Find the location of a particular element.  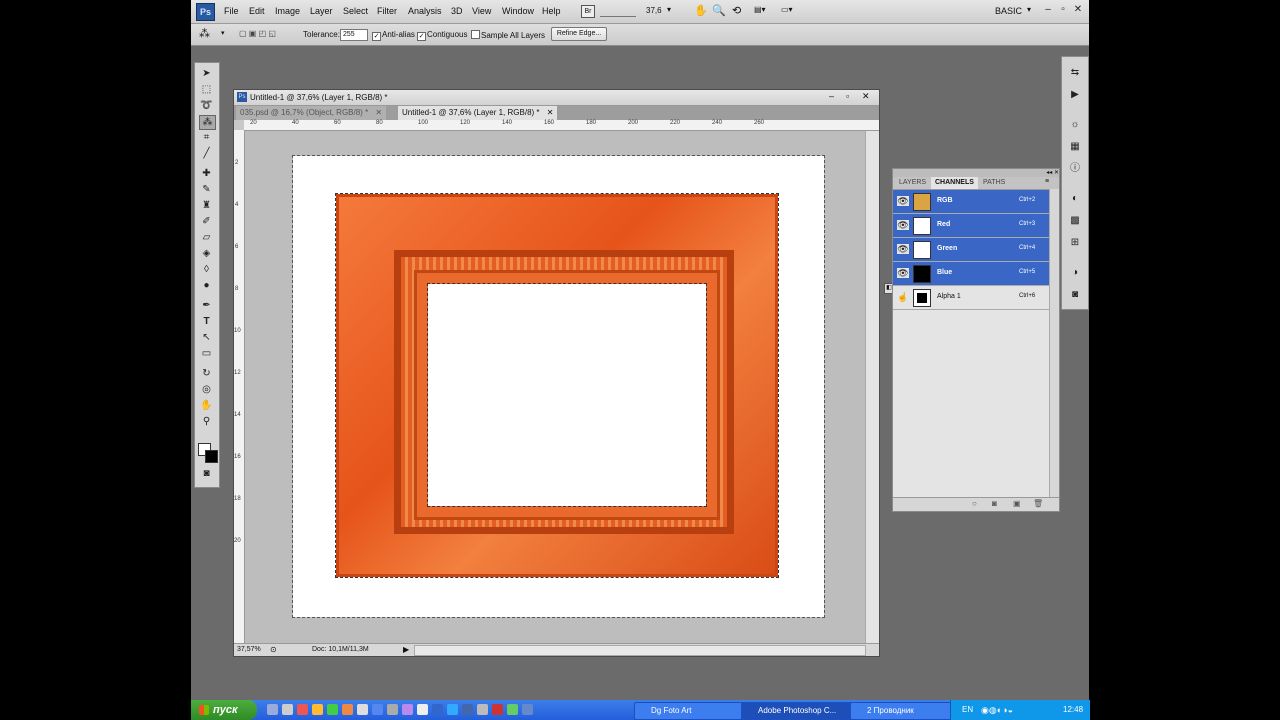

rotate-view-icon: ⟲ is located at coordinates (736, 10).